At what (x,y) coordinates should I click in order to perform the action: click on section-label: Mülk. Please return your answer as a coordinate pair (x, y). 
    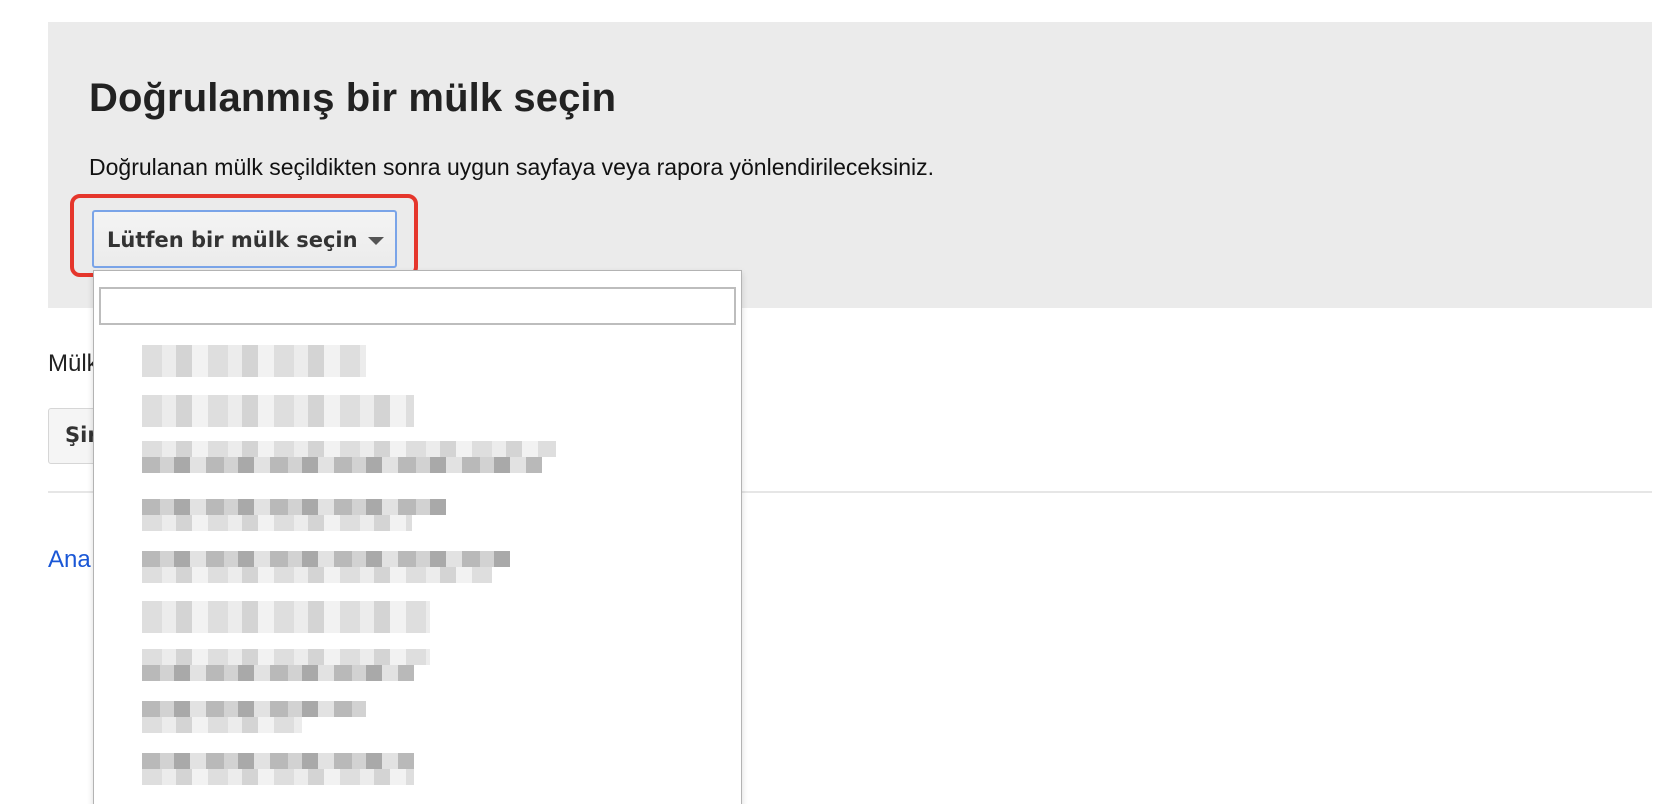
    Looking at the image, I should click on (73, 363).